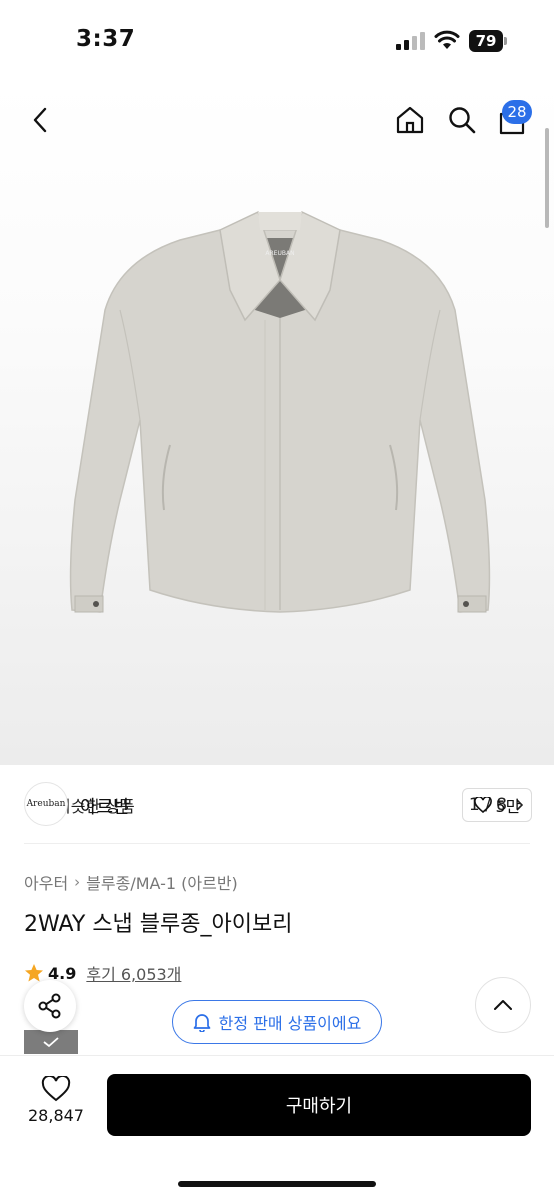  Describe the element at coordinates (133, 973) in the screenshot. I see `review-count-link: 후기 6,053개` at that location.